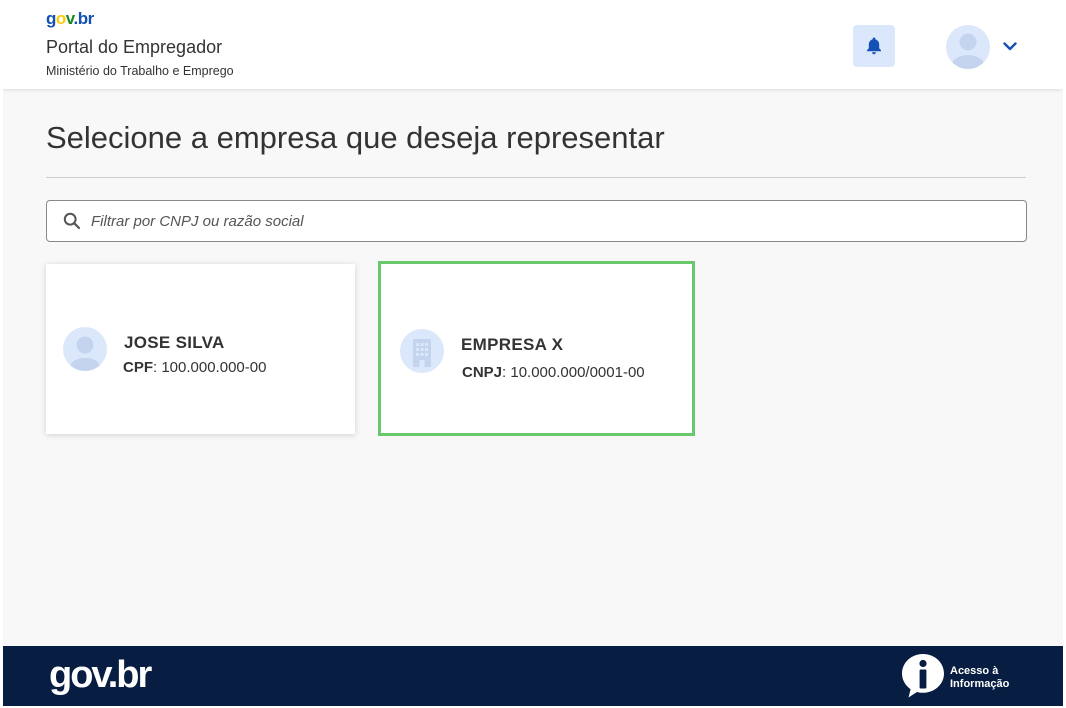 This screenshot has width=1066, height=708. I want to click on logo-br: .br, so click(83, 18).